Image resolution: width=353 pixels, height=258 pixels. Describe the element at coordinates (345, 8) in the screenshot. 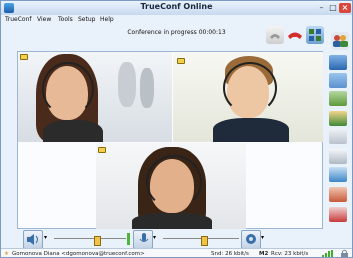

I see `close-button: ×` at that location.